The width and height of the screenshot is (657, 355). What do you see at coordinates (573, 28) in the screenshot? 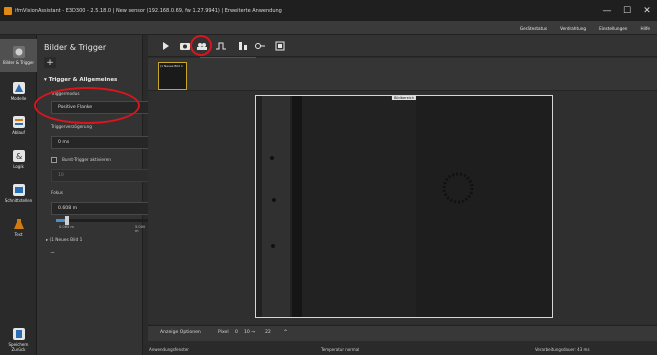
I see `menu-wiring: Verdrahtung` at bounding box center [573, 28].